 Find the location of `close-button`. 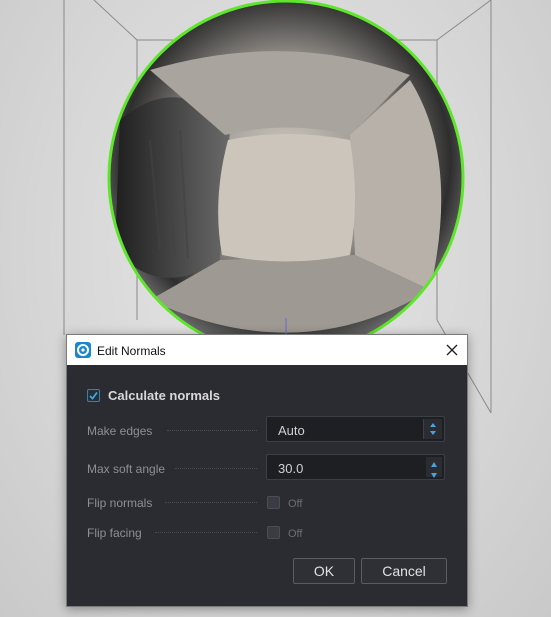

close-button is located at coordinates (452, 350).